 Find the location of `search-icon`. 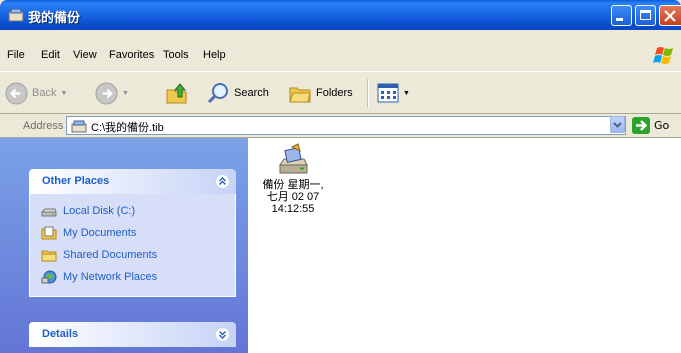

search-icon is located at coordinates (217, 93).